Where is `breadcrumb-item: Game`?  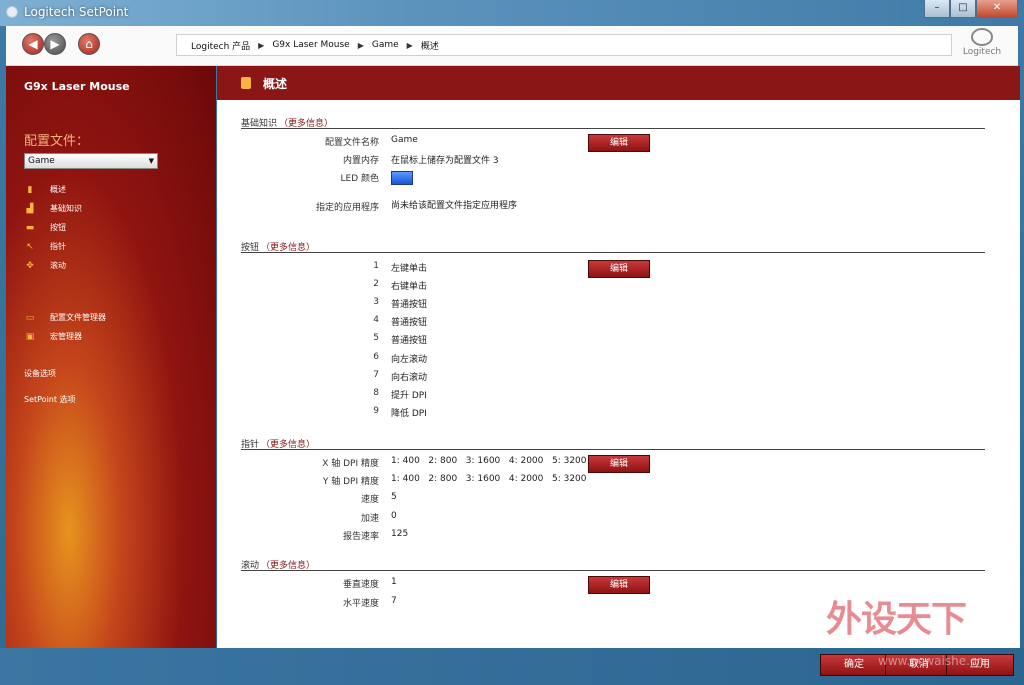 breadcrumb-item: Game is located at coordinates (385, 45).